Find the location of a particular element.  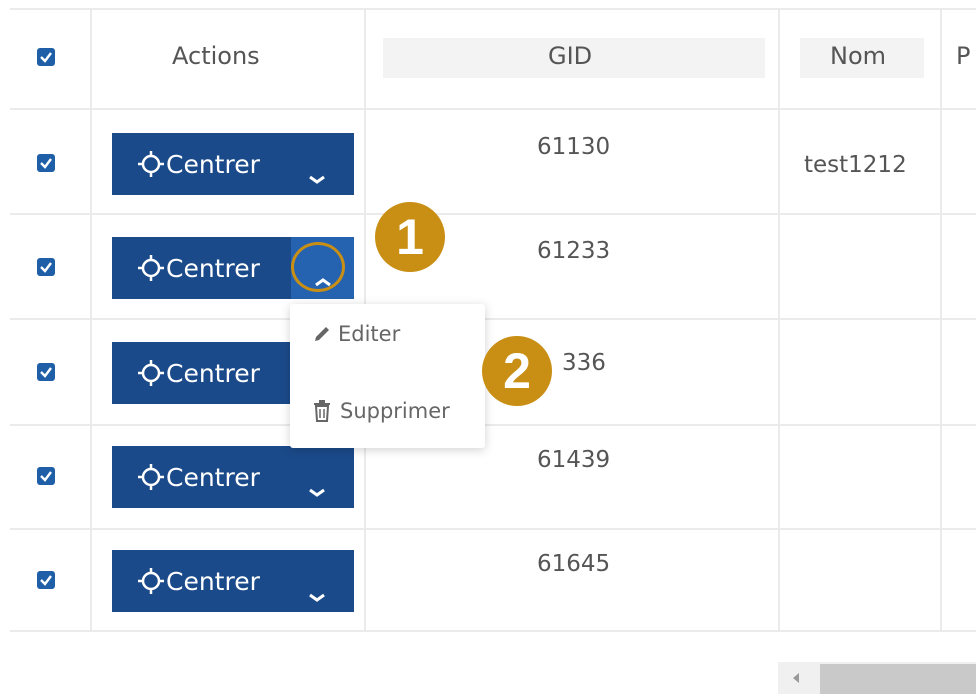

menu-item-delete: Supprimer is located at coordinates (381, 411).